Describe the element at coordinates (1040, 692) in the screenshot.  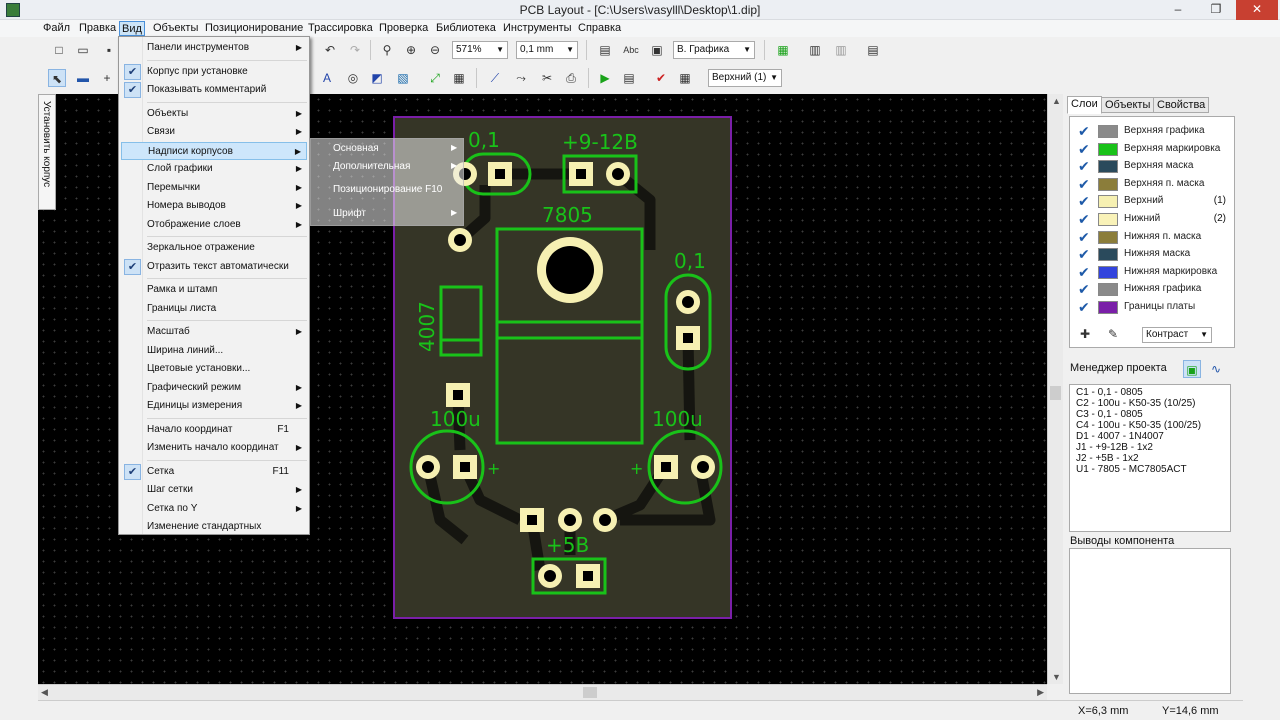
I see `scroll-right-icon: ▶` at that location.